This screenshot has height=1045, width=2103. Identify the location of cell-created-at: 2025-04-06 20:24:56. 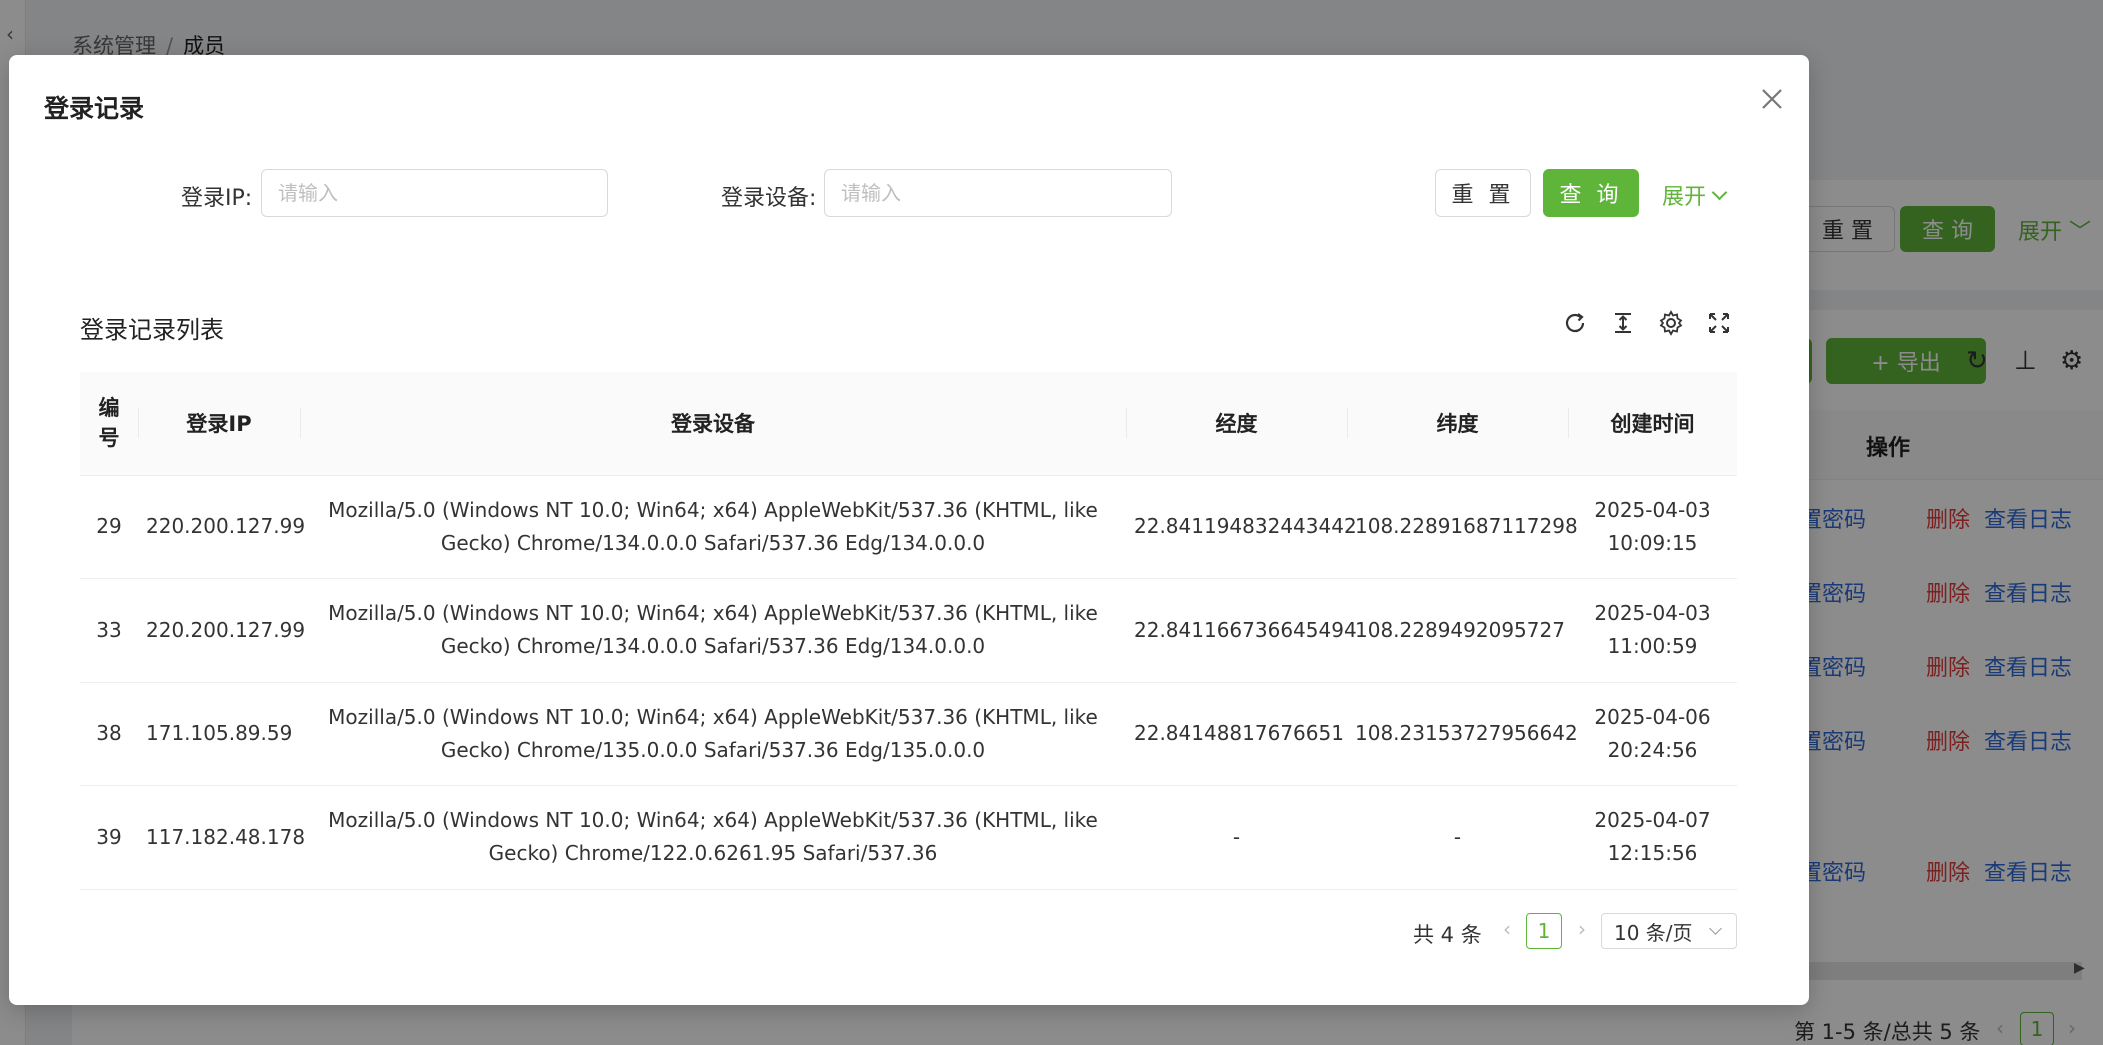
(1652, 734).